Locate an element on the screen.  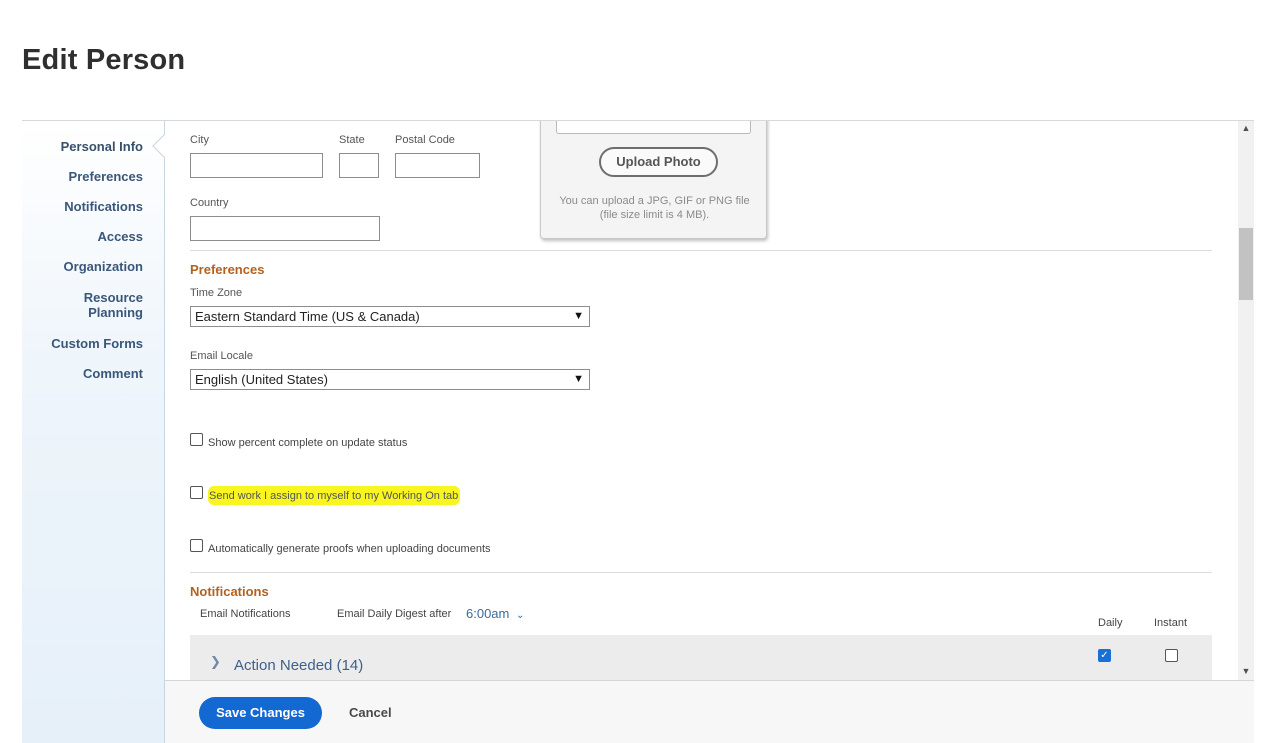
city-label: City is located at coordinates (199, 140).